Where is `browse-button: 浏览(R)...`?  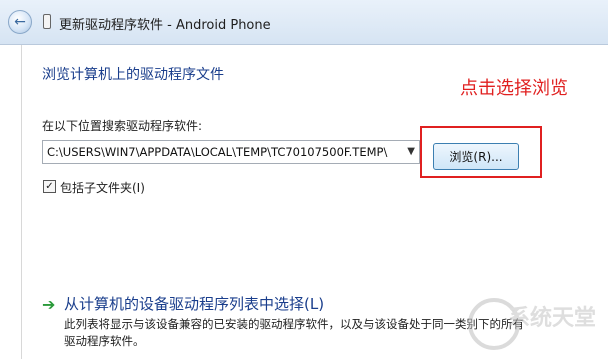 browse-button: 浏览(R)... is located at coordinates (476, 156).